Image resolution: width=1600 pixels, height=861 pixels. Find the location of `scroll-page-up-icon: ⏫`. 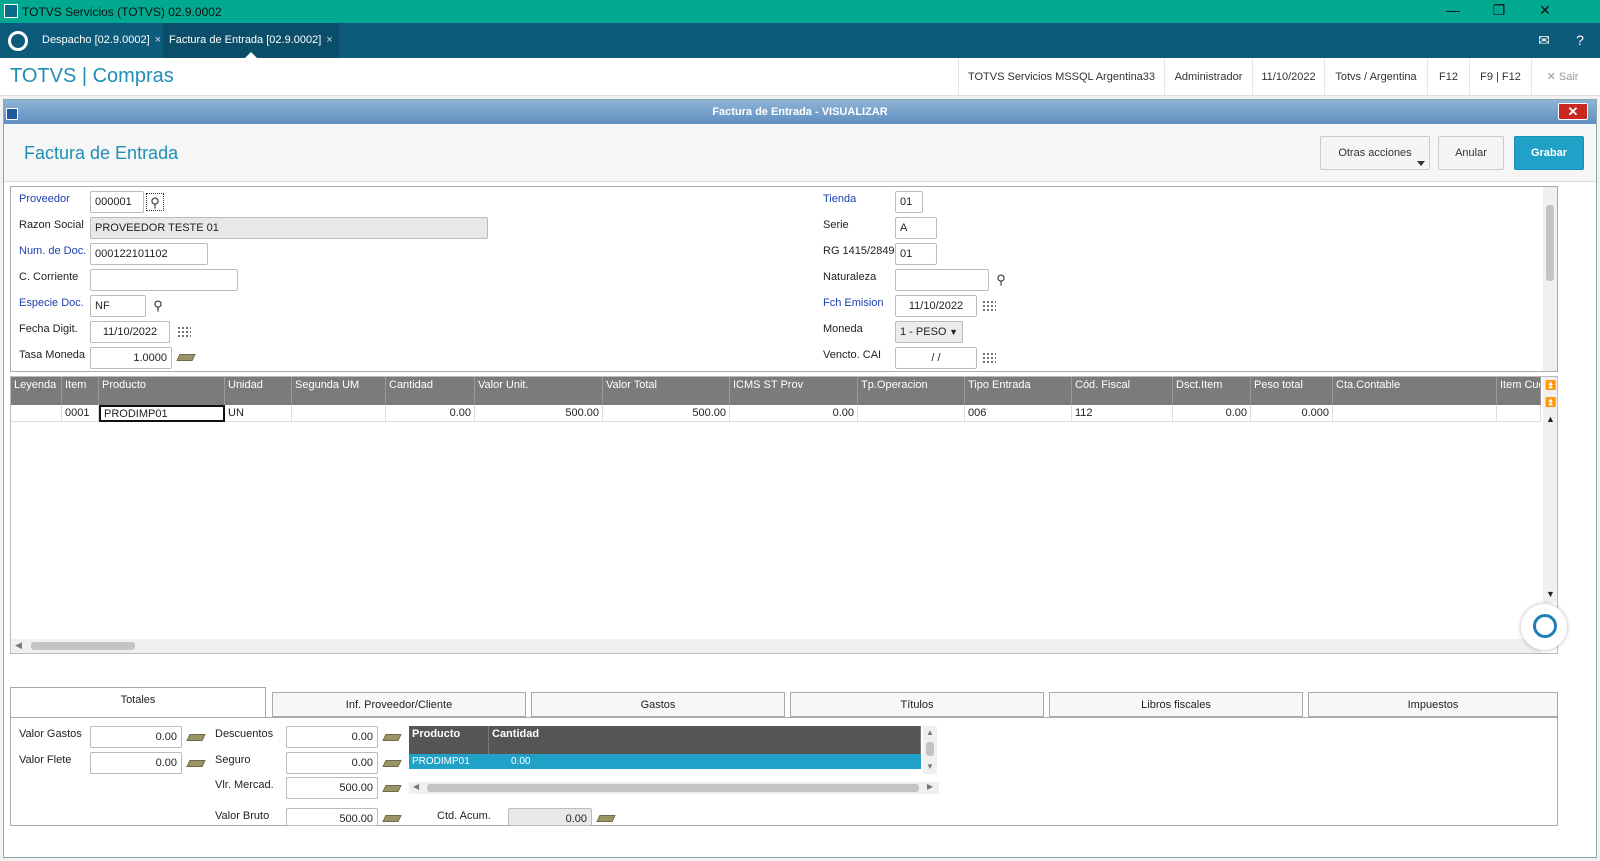

scroll-page-up-icon: ⏫ is located at coordinates (1550, 402).